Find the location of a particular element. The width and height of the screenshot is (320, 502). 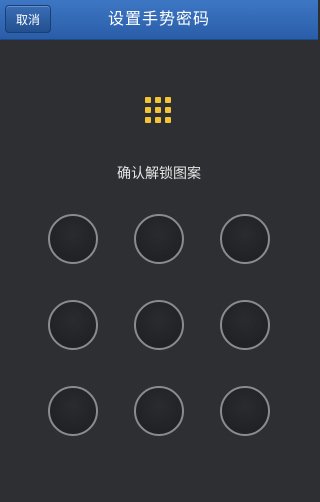

top-bar: 取消 设置手势密码 is located at coordinates (159, 20).